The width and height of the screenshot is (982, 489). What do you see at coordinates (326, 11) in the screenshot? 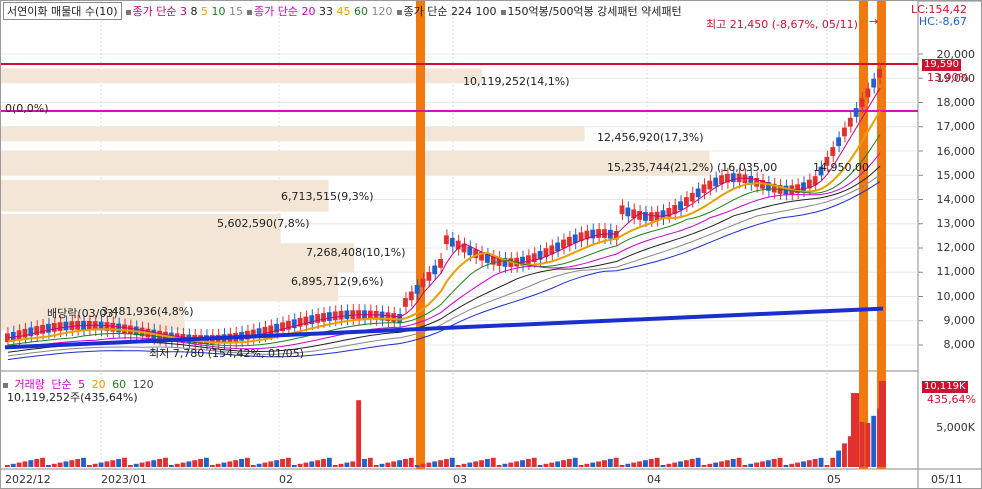
I see `ma-period: 33` at bounding box center [326, 11].